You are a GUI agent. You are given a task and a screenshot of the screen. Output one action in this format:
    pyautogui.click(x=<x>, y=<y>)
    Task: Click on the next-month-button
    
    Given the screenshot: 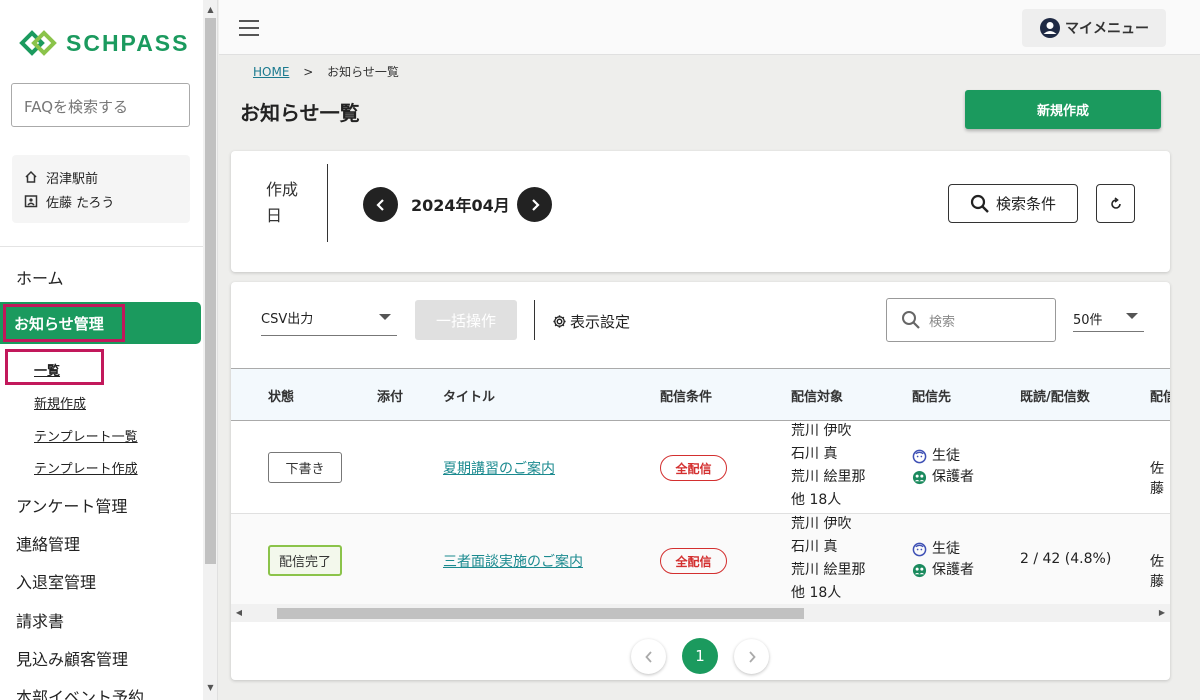 What is the action you would take?
    pyautogui.click(x=534, y=204)
    